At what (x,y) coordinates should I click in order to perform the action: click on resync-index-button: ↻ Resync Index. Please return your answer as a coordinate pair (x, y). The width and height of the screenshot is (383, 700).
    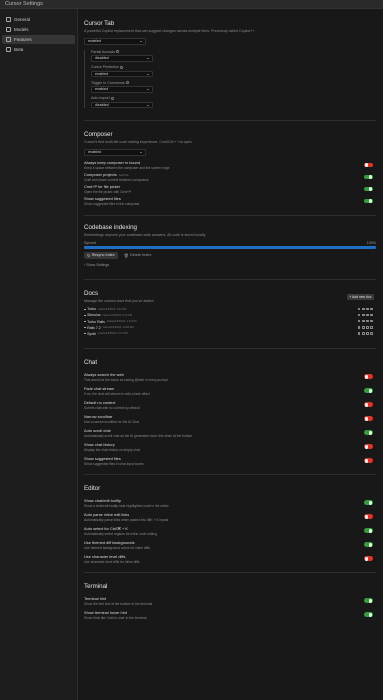
    Looking at the image, I should click on (101, 255).